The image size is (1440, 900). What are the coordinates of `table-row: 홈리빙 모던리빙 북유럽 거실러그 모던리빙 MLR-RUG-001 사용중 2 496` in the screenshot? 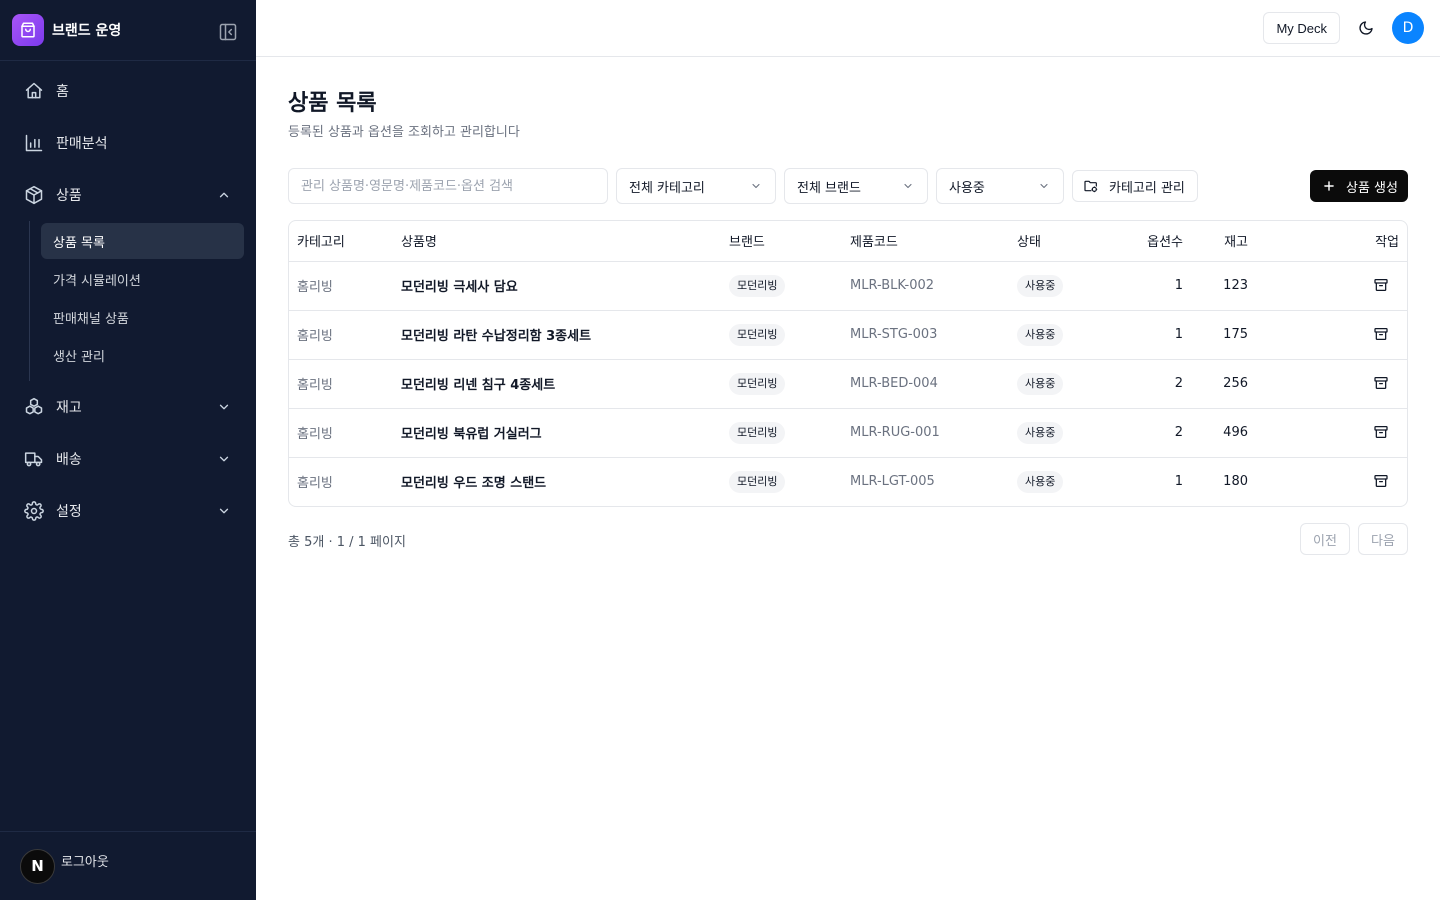 It's located at (848, 433).